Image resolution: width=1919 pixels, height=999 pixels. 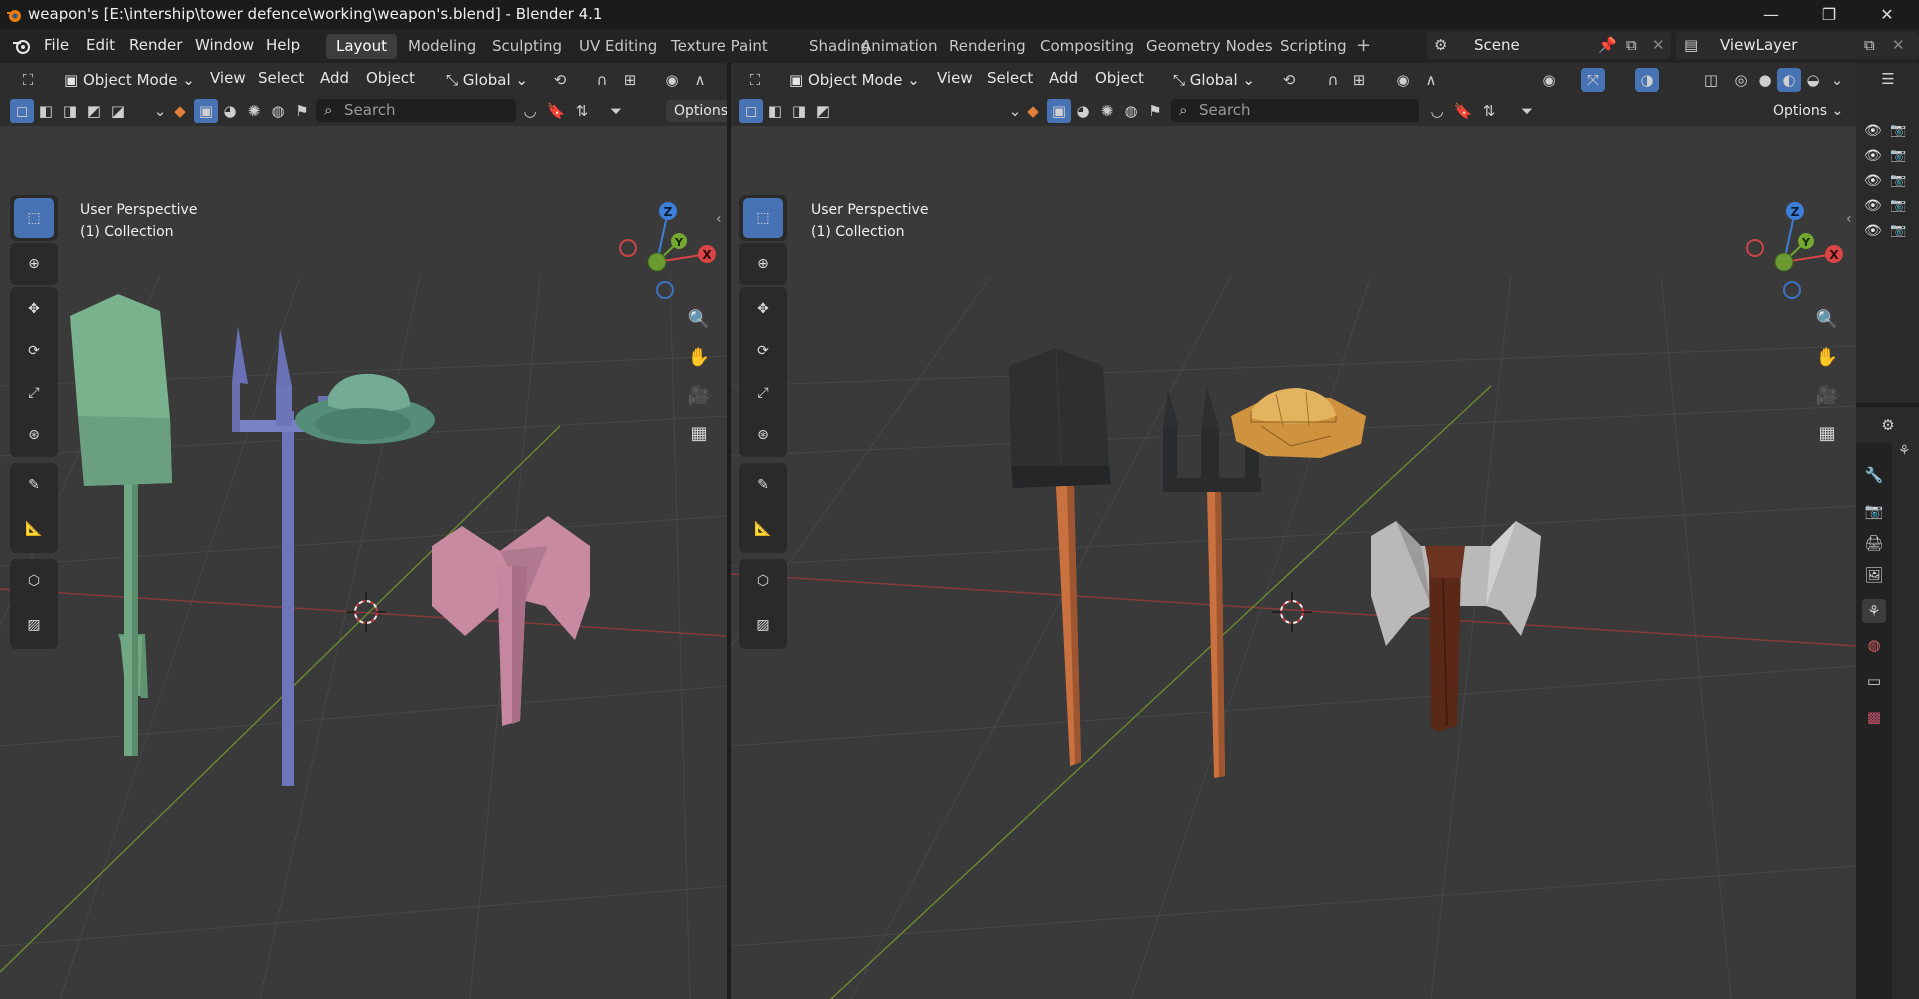 What do you see at coordinates (672, 80) in the screenshot?
I see `proportional-edit-icon: ◉` at bounding box center [672, 80].